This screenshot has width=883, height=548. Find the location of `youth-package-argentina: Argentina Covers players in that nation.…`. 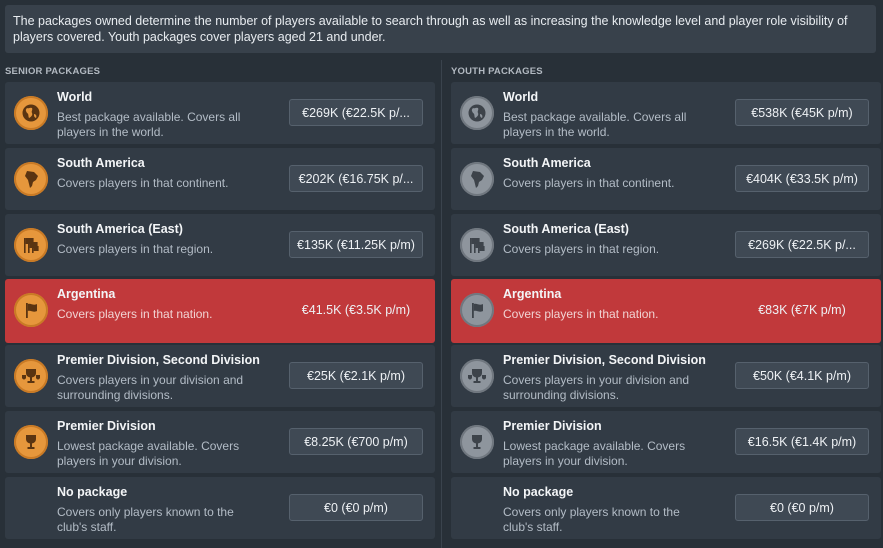

youth-package-argentina: Argentina Covers players in that nation.… is located at coordinates (666, 311).